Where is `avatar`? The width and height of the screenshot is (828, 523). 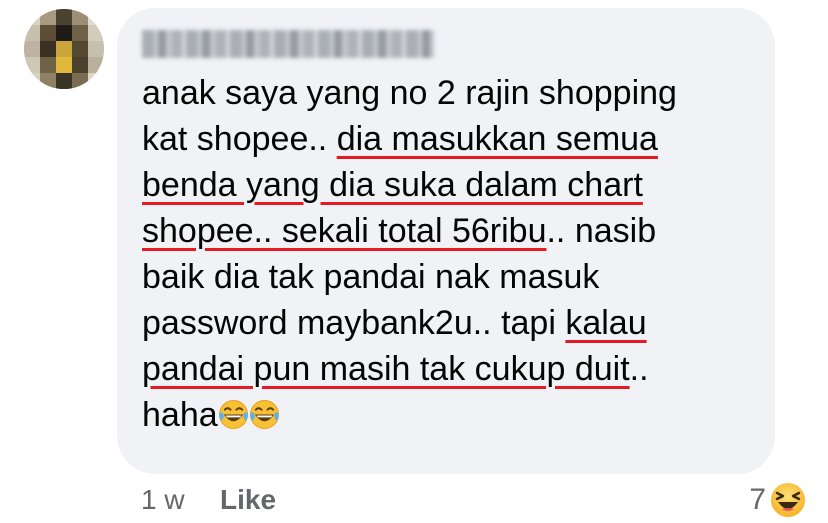
avatar is located at coordinates (64, 49).